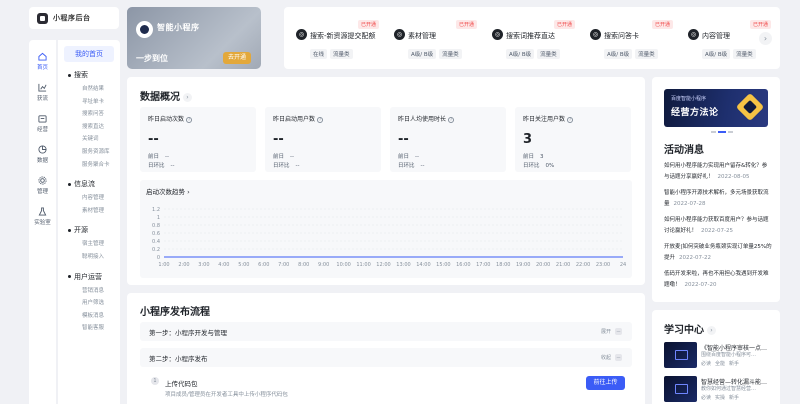 This screenshot has width=800, height=404. What do you see at coordinates (42, 185) in the screenshot?
I see `rail-item-manage: 管理` at bounding box center [42, 185].